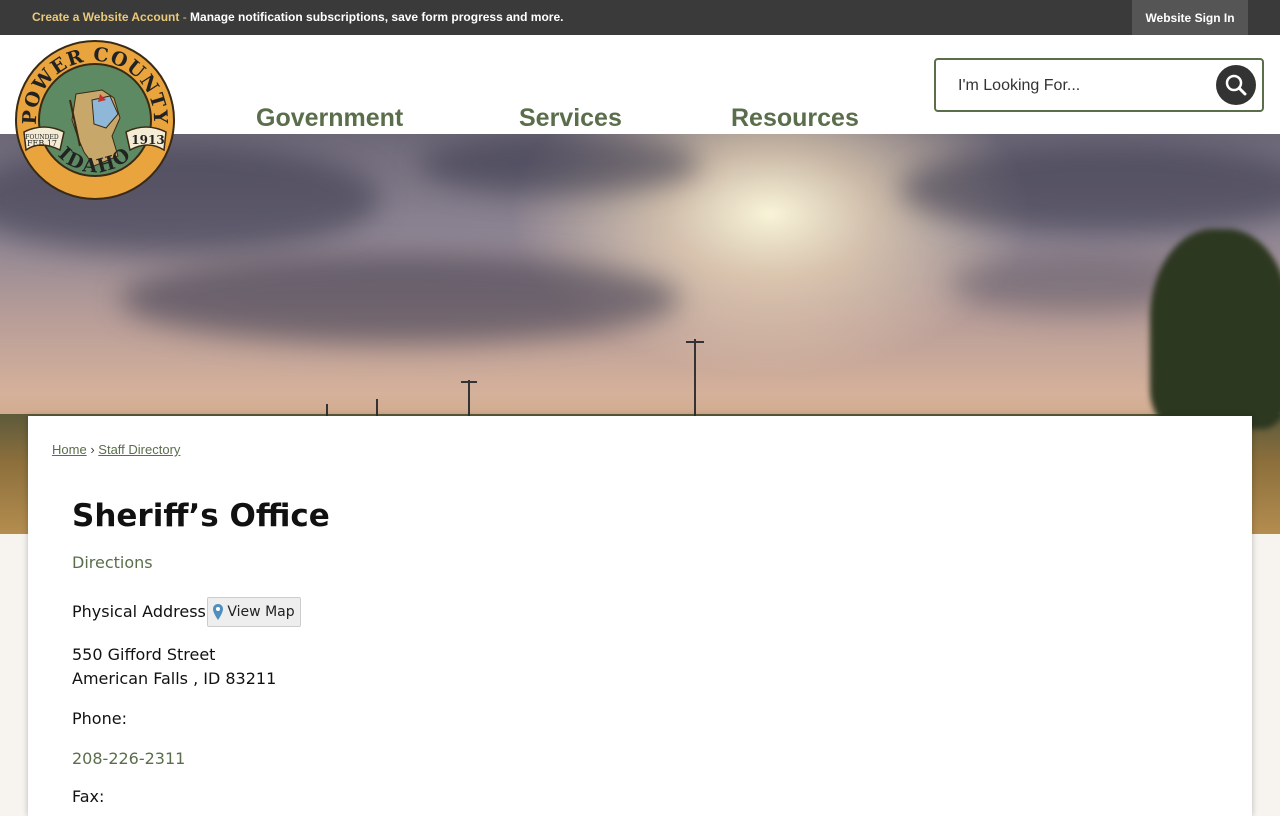 The width and height of the screenshot is (1280, 816). What do you see at coordinates (42, 143) in the screenshot?
I see `svg-text: FEB 17` at bounding box center [42, 143].